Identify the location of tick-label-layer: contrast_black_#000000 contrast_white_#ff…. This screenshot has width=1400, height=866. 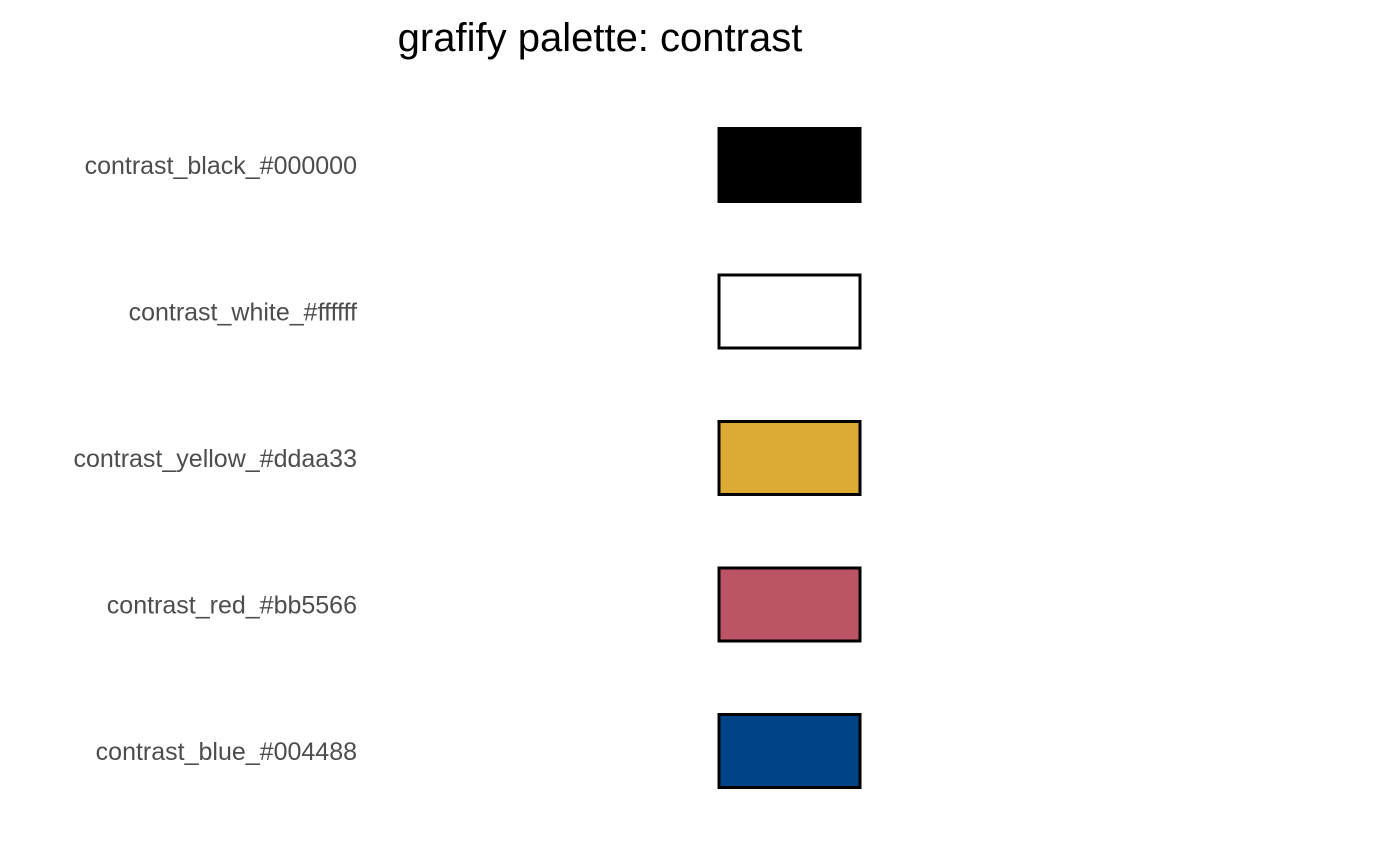
(215, 459).